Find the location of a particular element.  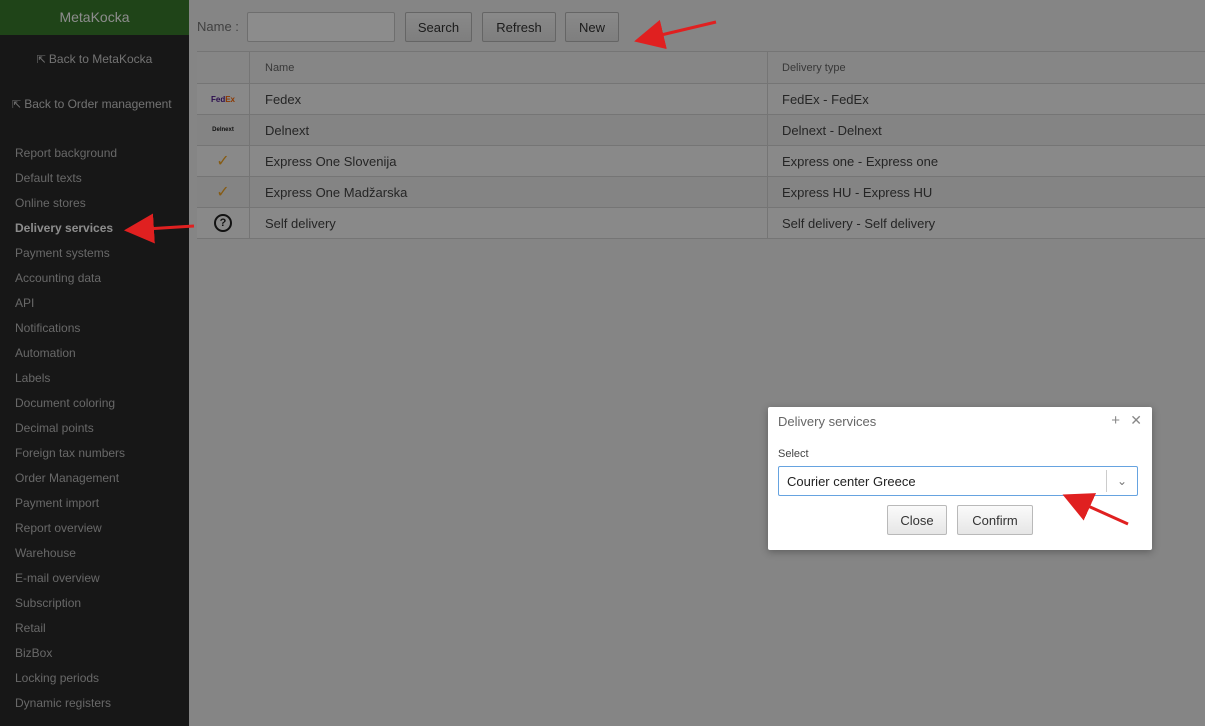

close-button: Close is located at coordinates (917, 520).